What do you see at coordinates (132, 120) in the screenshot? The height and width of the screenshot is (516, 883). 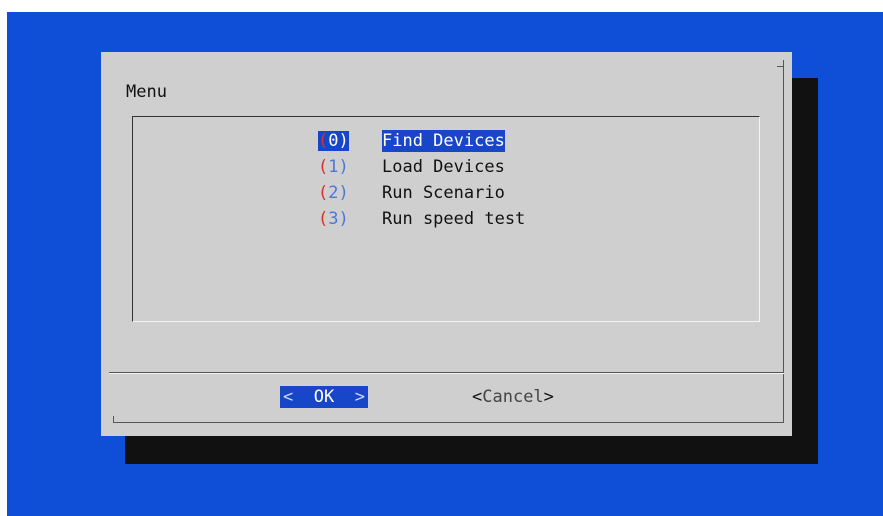 I see `list-box-corner` at bounding box center [132, 120].